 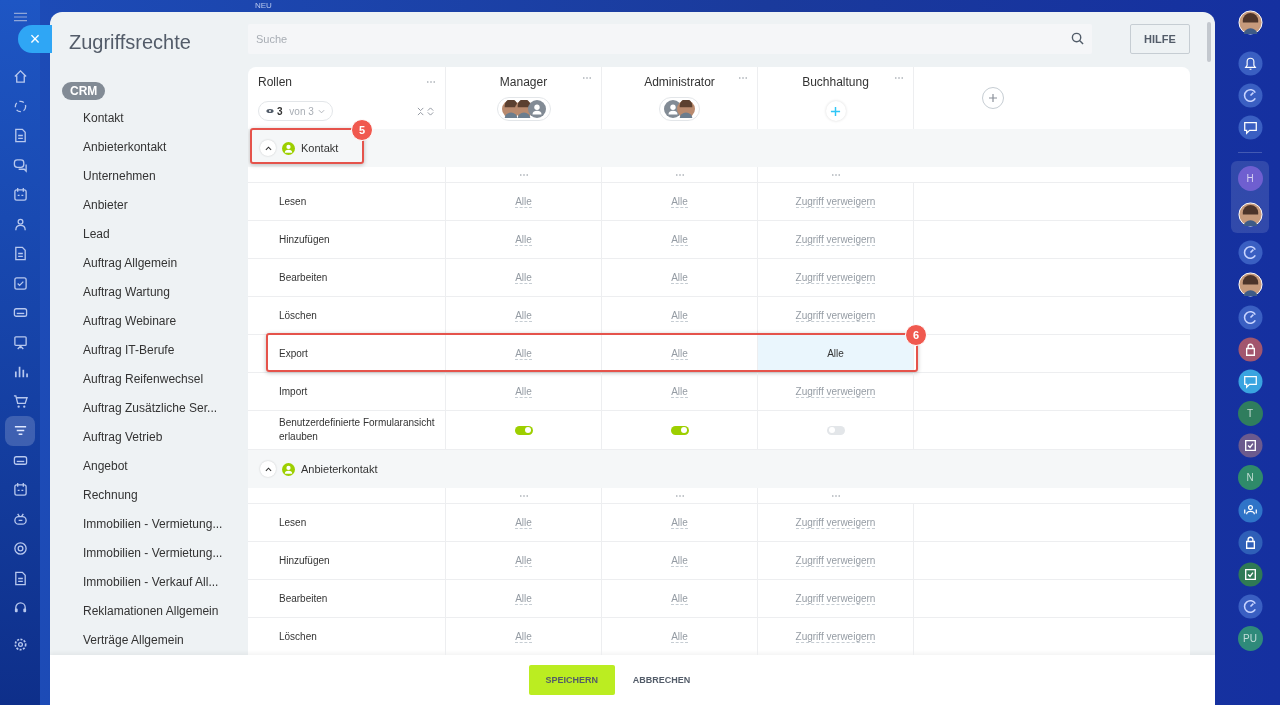 I want to click on nav-item: Lead, so click(x=155, y=234).